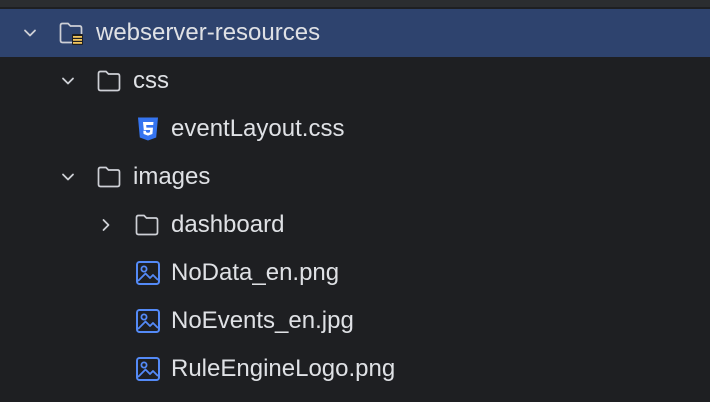  What do you see at coordinates (355, 81) in the screenshot?
I see `tree-item-css-folder: css` at bounding box center [355, 81].